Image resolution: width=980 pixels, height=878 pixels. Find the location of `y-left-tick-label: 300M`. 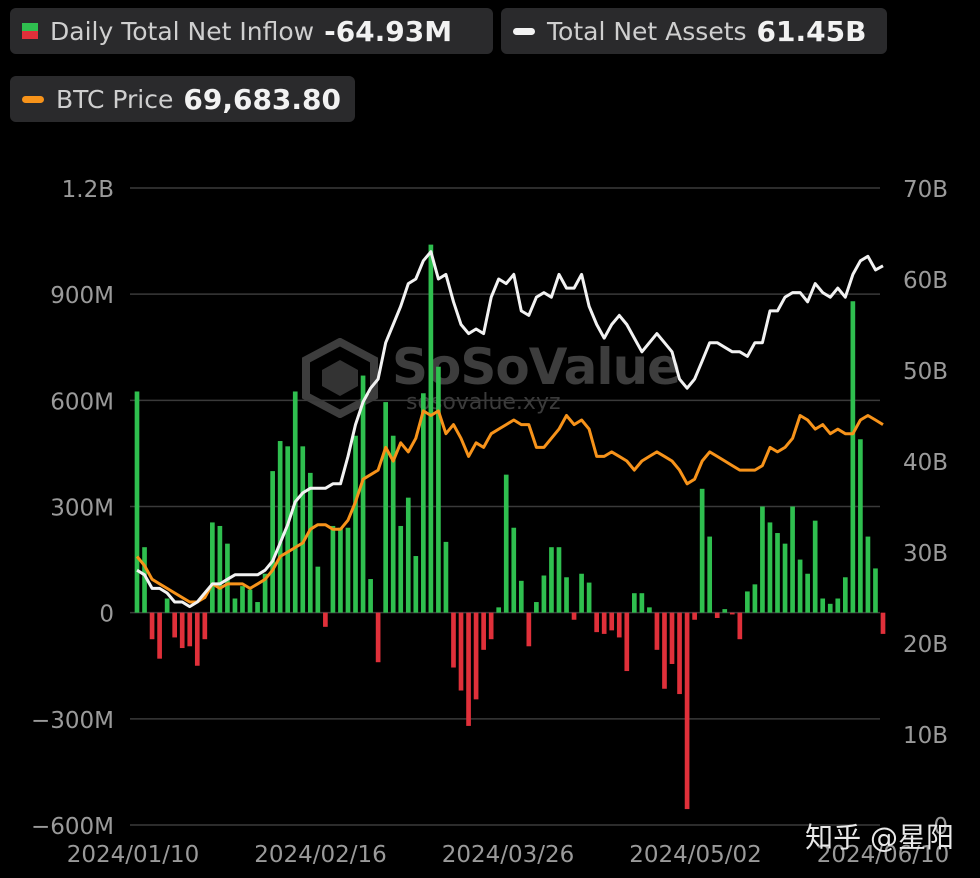

y-left-tick-label: 300M is located at coordinates (82, 509).